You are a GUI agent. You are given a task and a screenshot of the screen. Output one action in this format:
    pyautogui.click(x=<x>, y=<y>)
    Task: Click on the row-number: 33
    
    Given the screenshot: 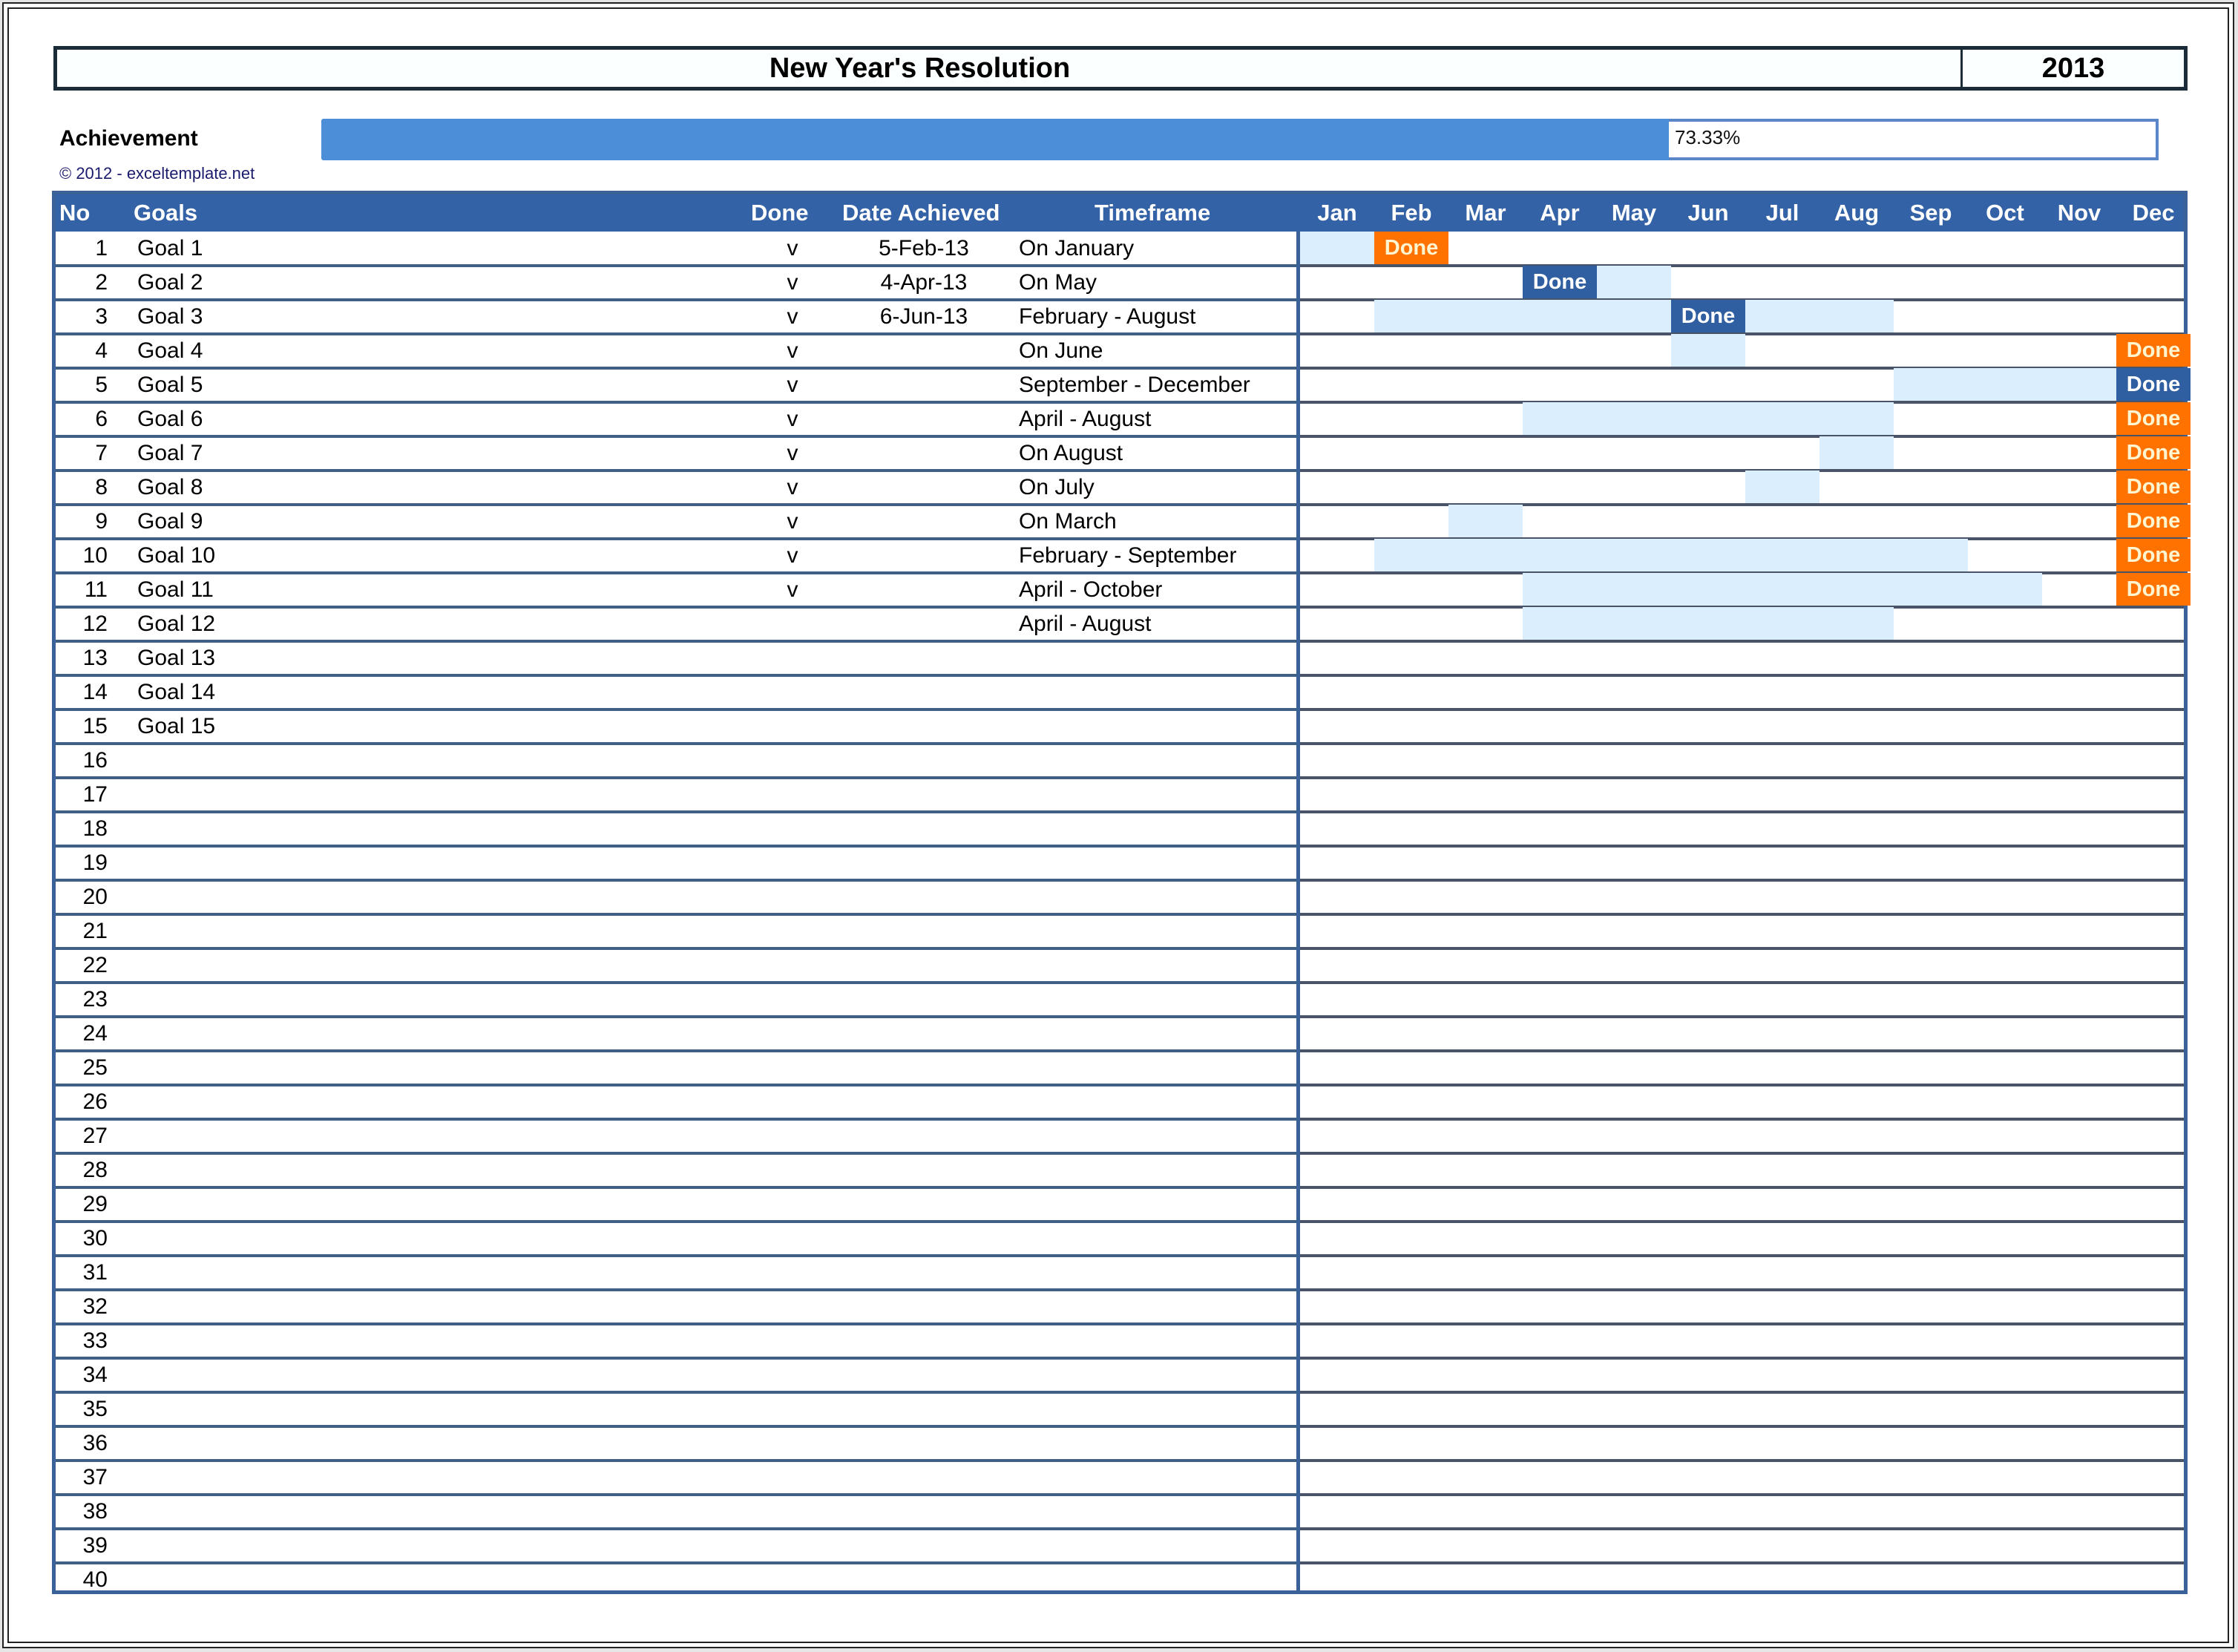 What is the action you would take?
    pyautogui.click(x=82, y=1341)
    